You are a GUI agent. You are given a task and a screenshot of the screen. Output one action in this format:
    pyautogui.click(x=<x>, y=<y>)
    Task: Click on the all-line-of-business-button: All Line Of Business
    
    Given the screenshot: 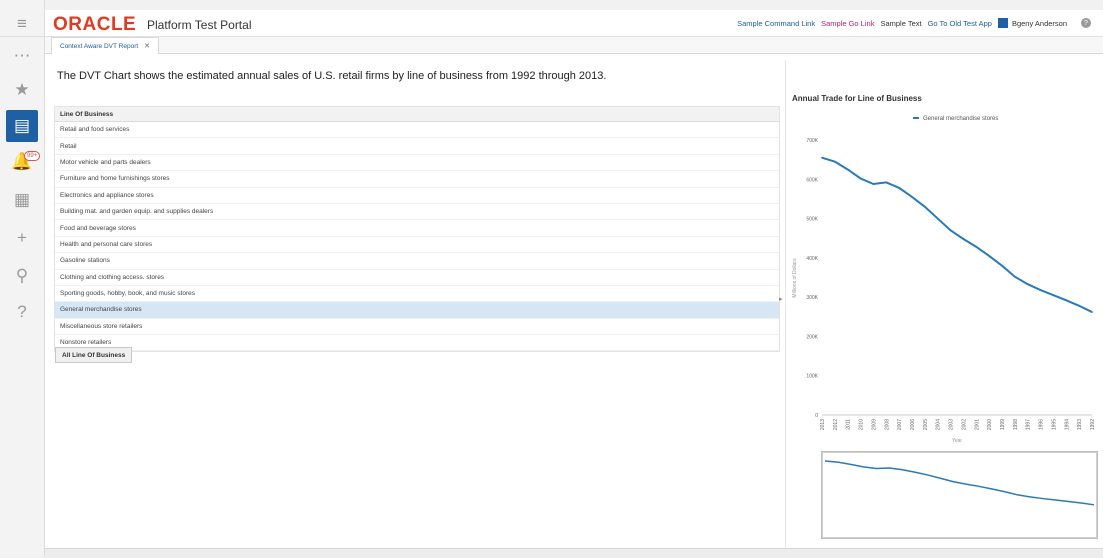 What is the action you would take?
    pyautogui.click(x=94, y=355)
    